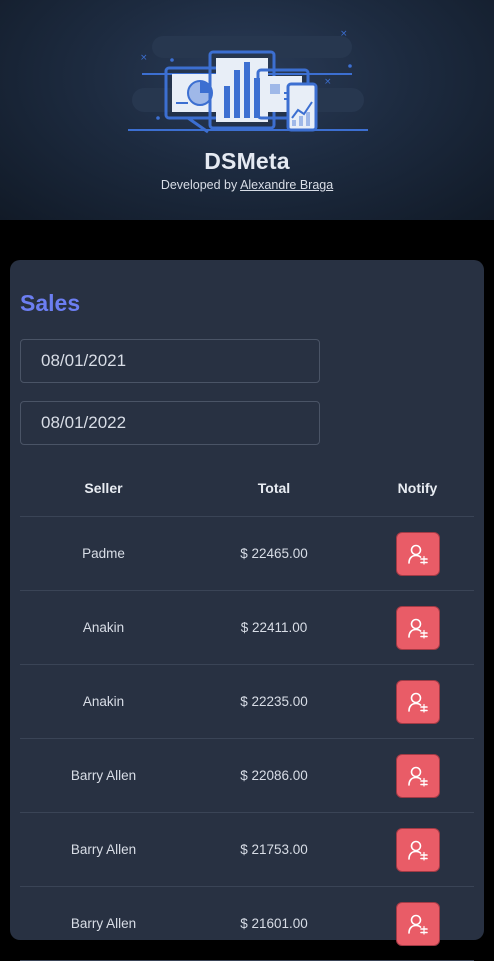 The image size is (494, 961). Describe the element at coordinates (103, 488) in the screenshot. I see `column-seller: Seller` at that location.